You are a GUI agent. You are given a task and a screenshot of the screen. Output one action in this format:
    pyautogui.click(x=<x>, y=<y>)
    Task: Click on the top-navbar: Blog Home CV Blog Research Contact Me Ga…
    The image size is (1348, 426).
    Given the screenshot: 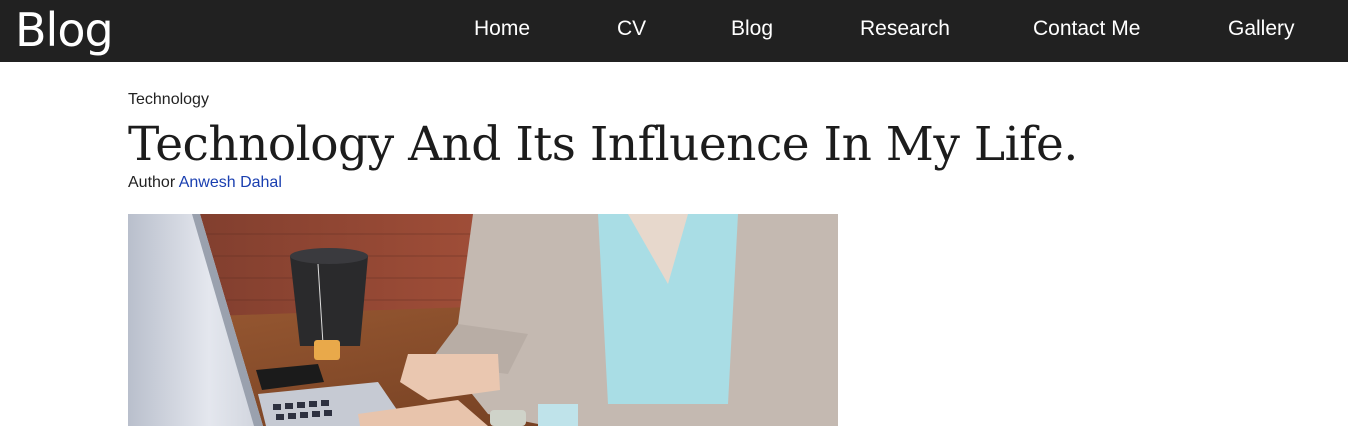 What is the action you would take?
    pyautogui.click(x=674, y=31)
    